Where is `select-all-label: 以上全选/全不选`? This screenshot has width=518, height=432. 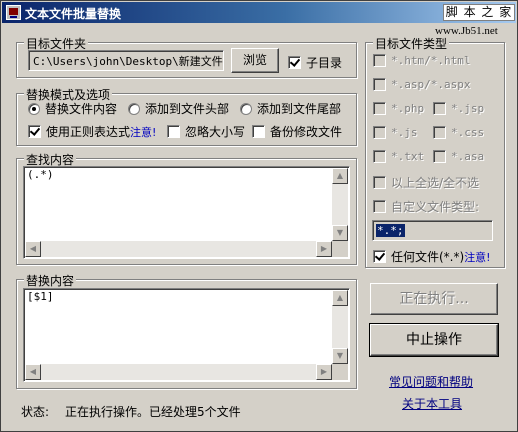
select-all-label: 以上全选/全不选 is located at coordinates (435, 183).